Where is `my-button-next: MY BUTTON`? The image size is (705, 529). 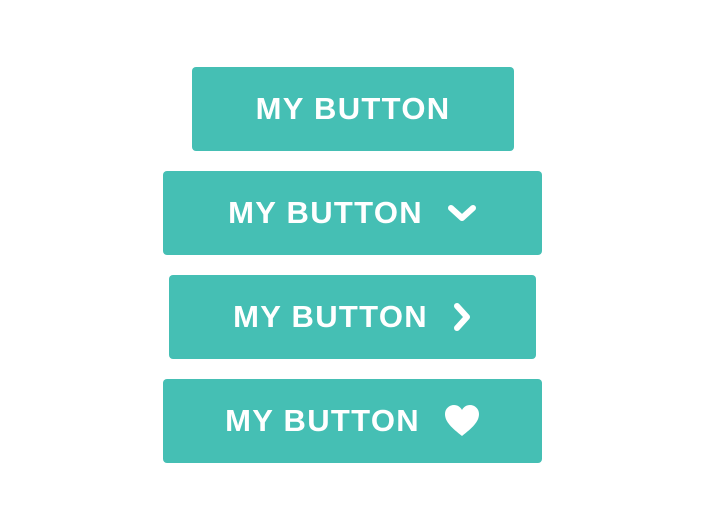 my-button-next: MY BUTTON is located at coordinates (352, 317).